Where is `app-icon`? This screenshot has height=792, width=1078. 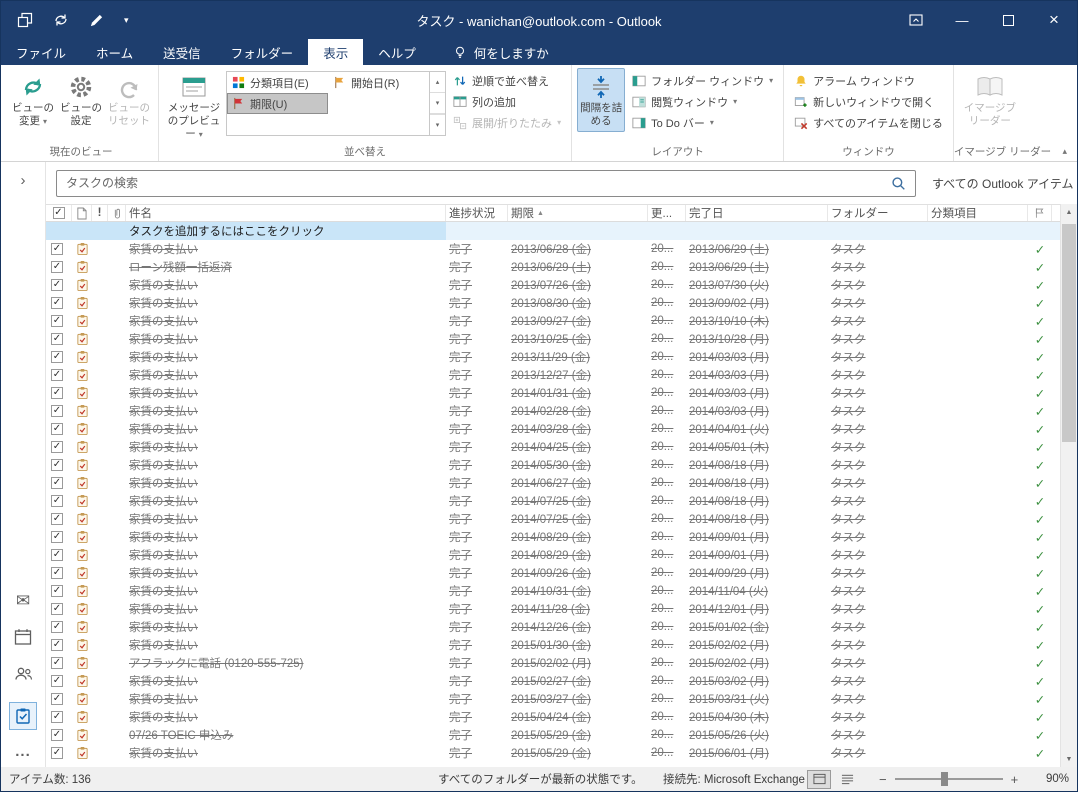
app-icon is located at coordinates (25, 20).